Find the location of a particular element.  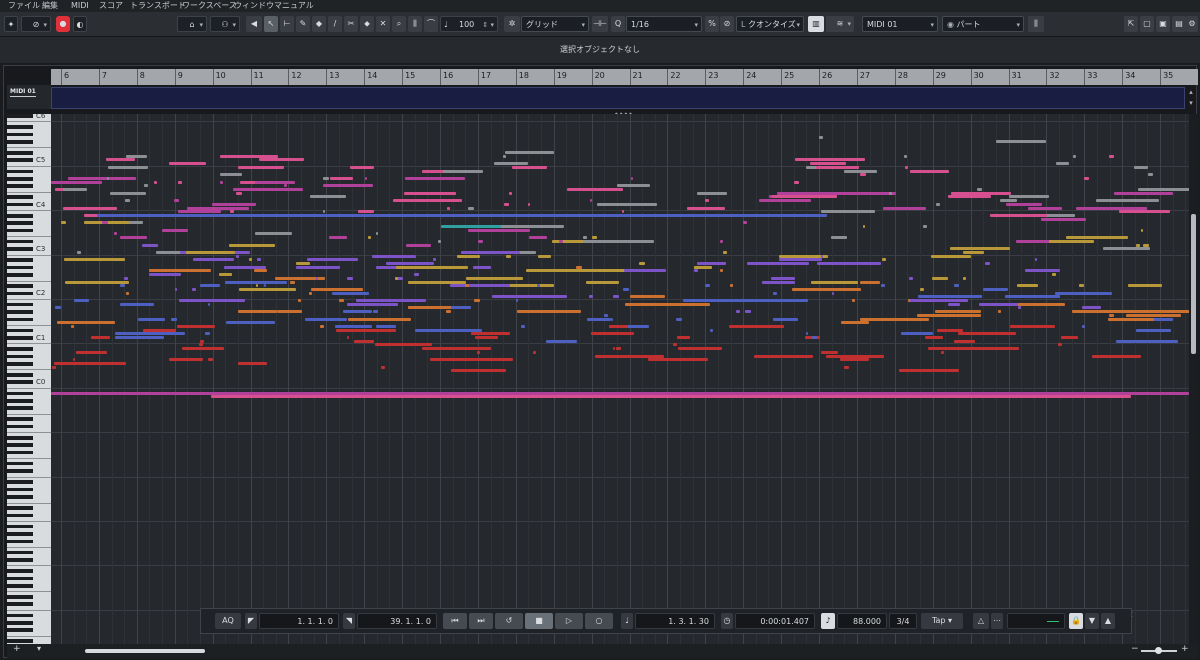

overview-scroll: ▴ ▾ is located at coordinates (1191, 98).